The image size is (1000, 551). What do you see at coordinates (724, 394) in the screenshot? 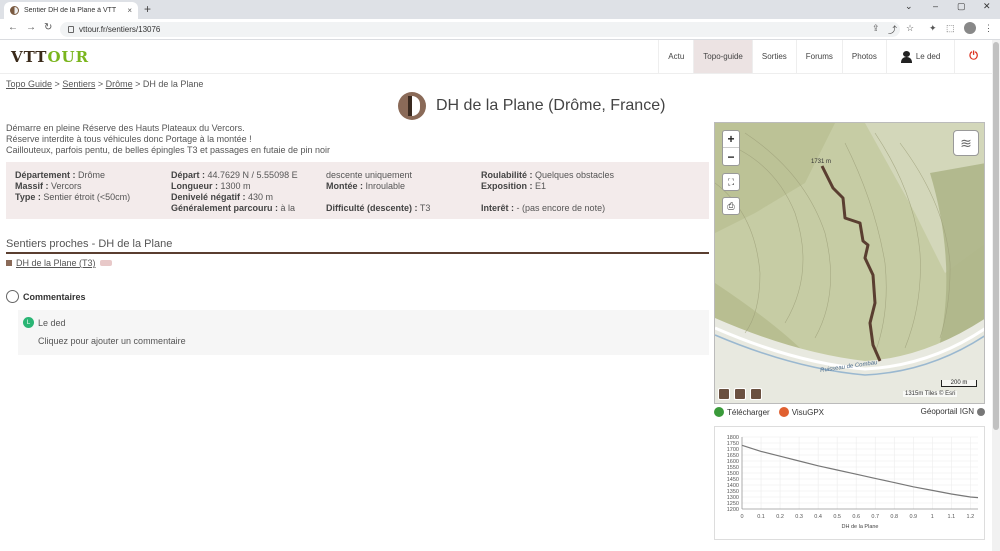
I see `map-view-mountain-icon` at bounding box center [724, 394].